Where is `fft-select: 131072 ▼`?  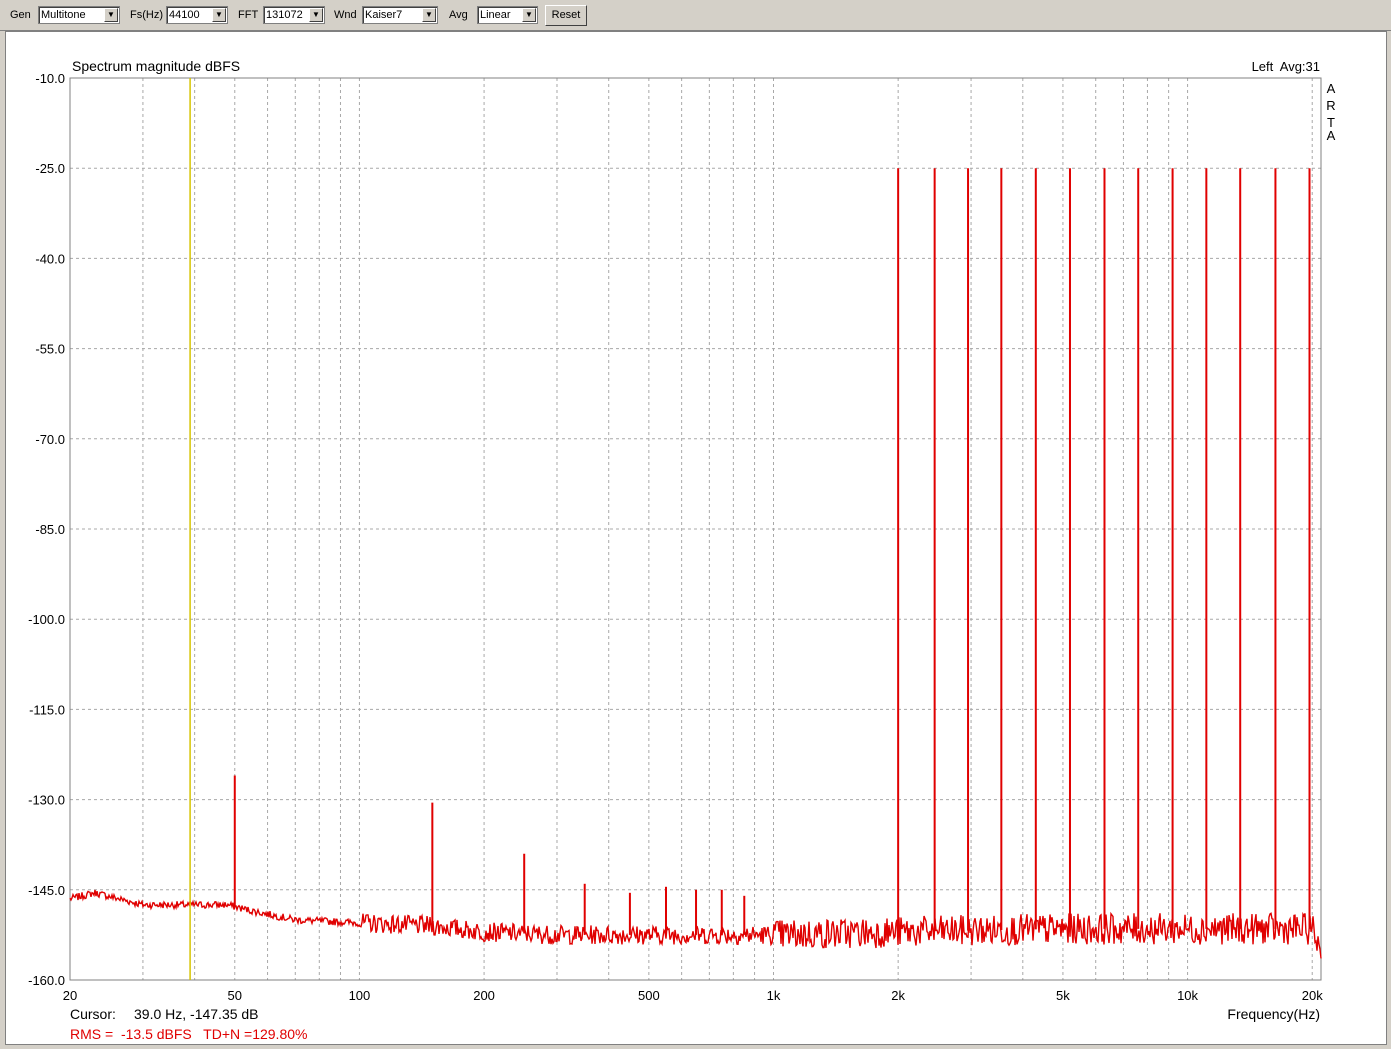 fft-select: 131072 ▼ is located at coordinates (294, 15).